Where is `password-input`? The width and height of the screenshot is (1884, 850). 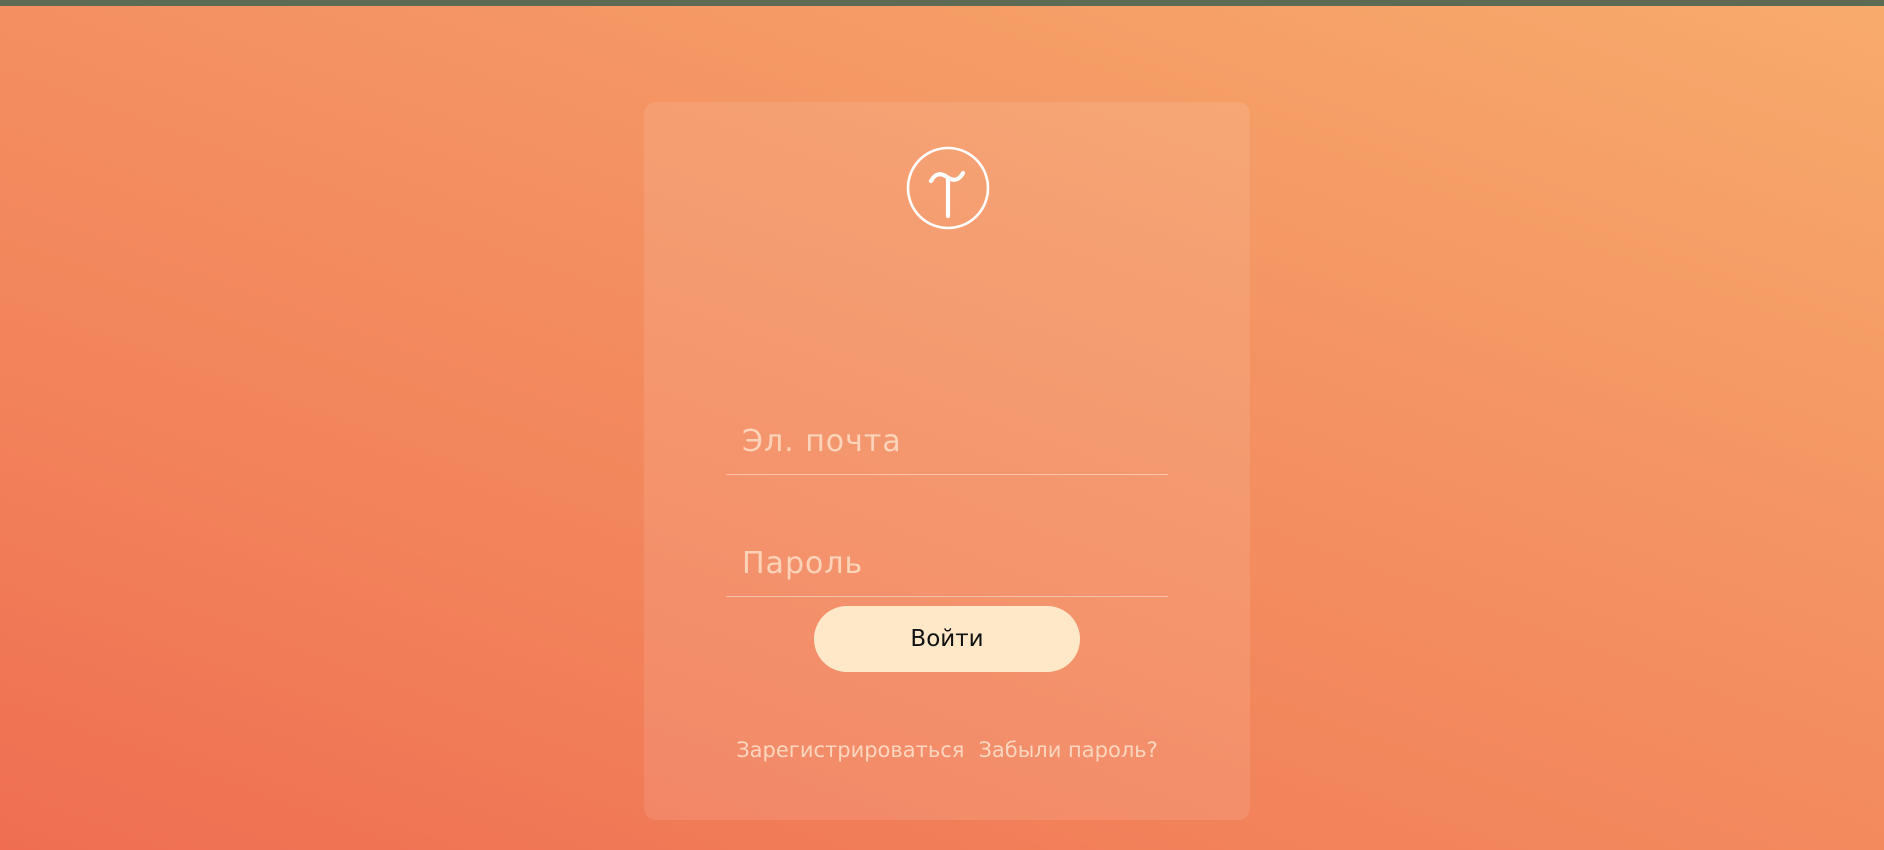 password-input is located at coordinates (947, 563).